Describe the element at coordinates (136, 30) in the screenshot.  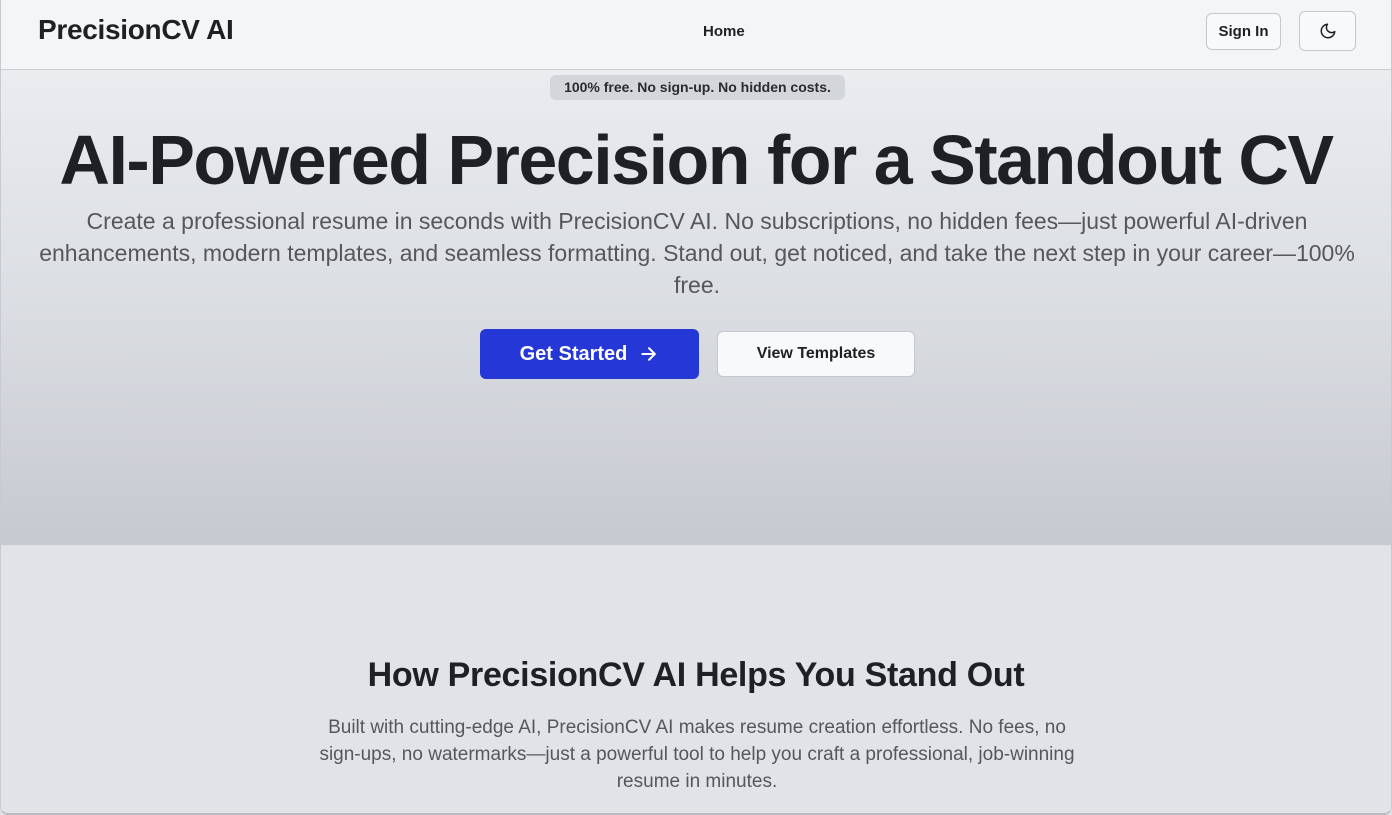
I see `brand-logo: PrecisionCV AI` at that location.